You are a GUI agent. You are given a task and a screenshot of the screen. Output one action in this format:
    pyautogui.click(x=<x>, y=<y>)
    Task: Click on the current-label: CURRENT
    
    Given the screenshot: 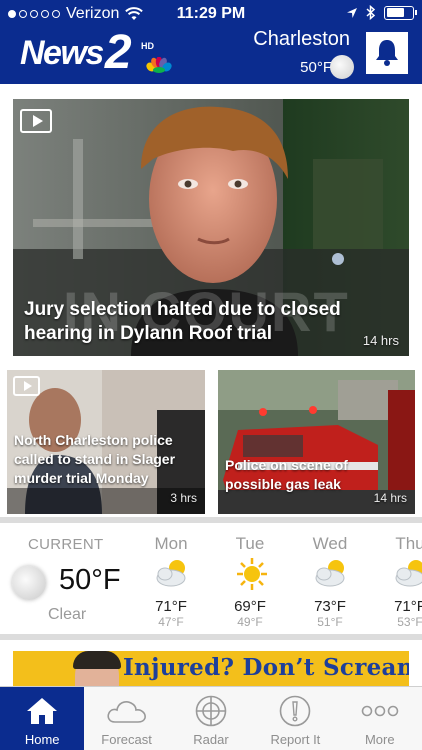 What is the action you would take?
    pyautogui.click(x=66, y=544)
    